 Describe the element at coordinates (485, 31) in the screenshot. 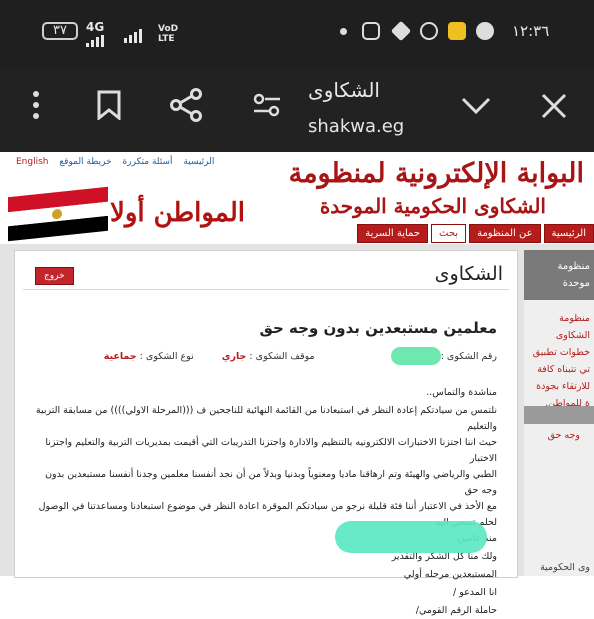

I see `chat-icon` at that location.